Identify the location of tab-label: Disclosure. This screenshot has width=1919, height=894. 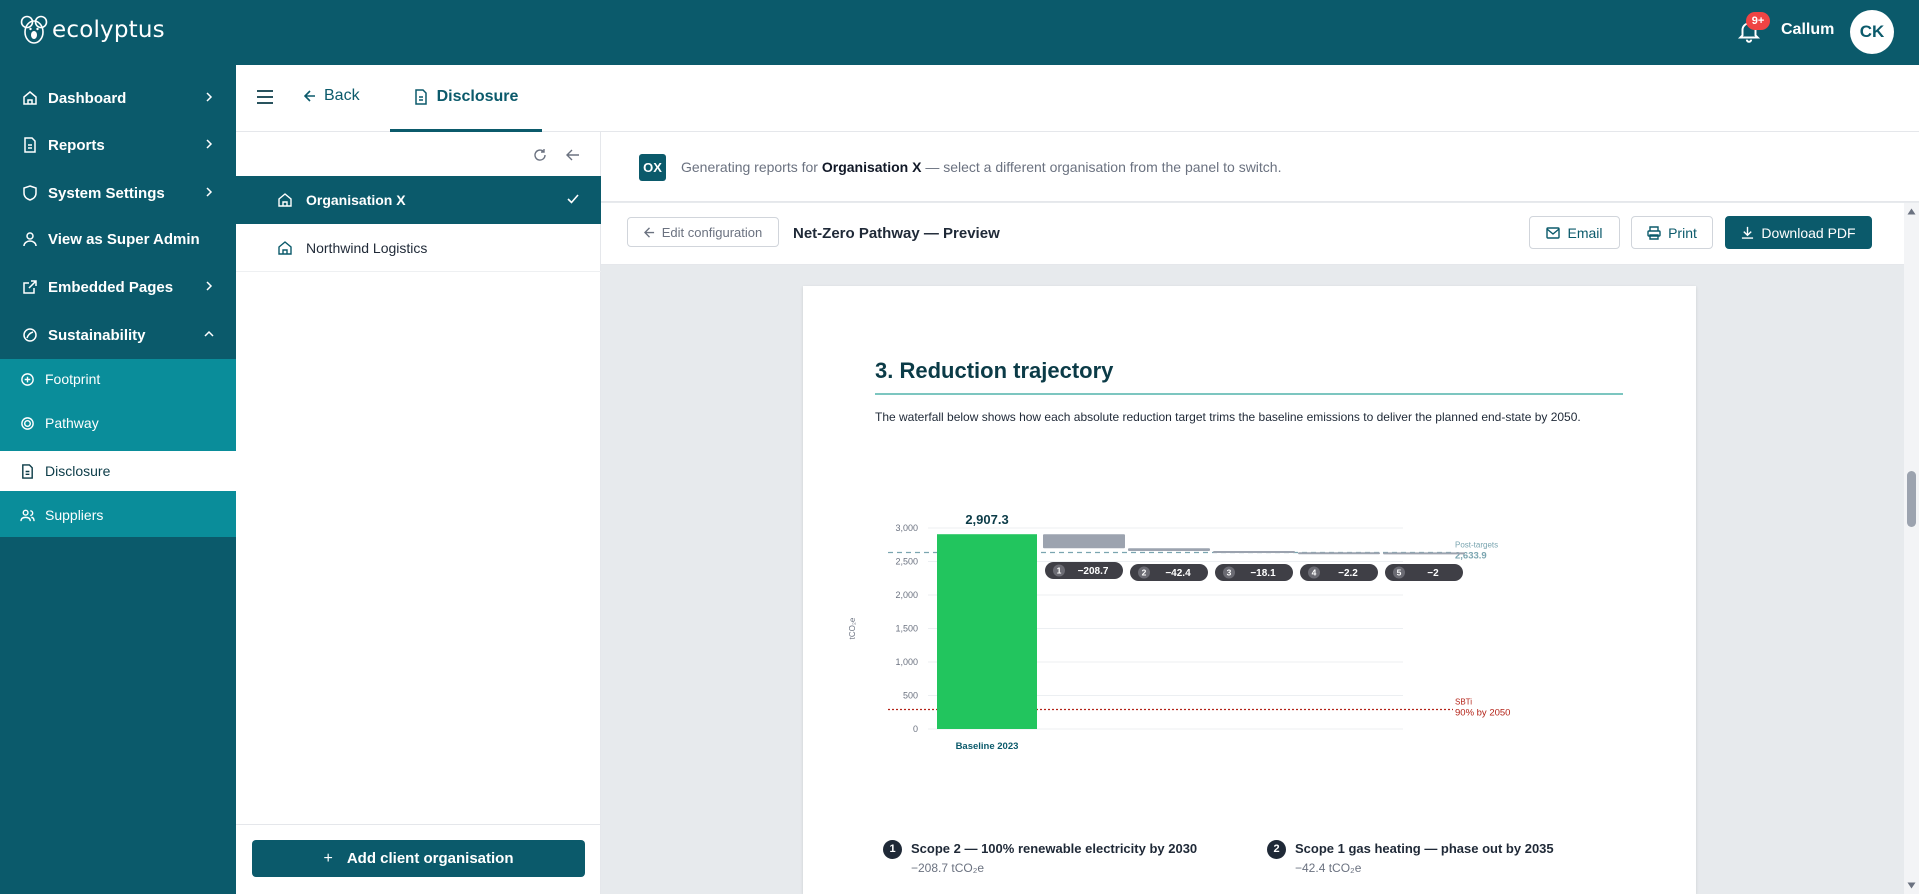
(477, 96).